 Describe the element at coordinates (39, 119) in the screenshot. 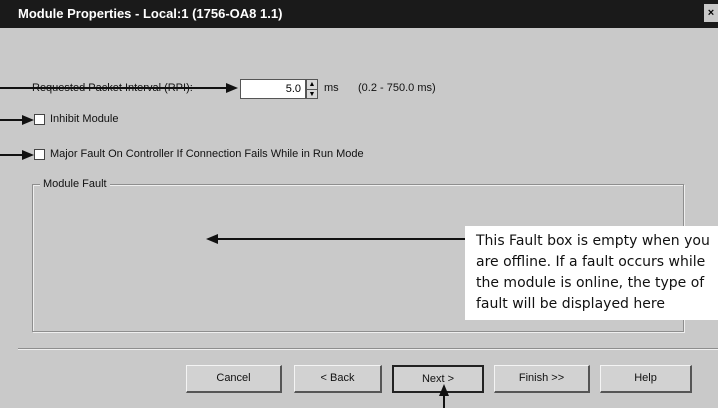

I see `inhibit-module-checkbox` at that location.